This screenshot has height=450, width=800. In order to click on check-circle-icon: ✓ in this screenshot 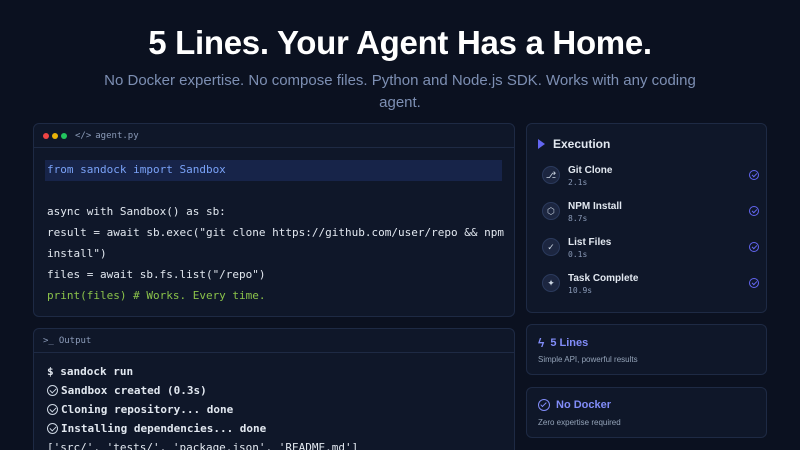, I will do `click(551, 247)`.